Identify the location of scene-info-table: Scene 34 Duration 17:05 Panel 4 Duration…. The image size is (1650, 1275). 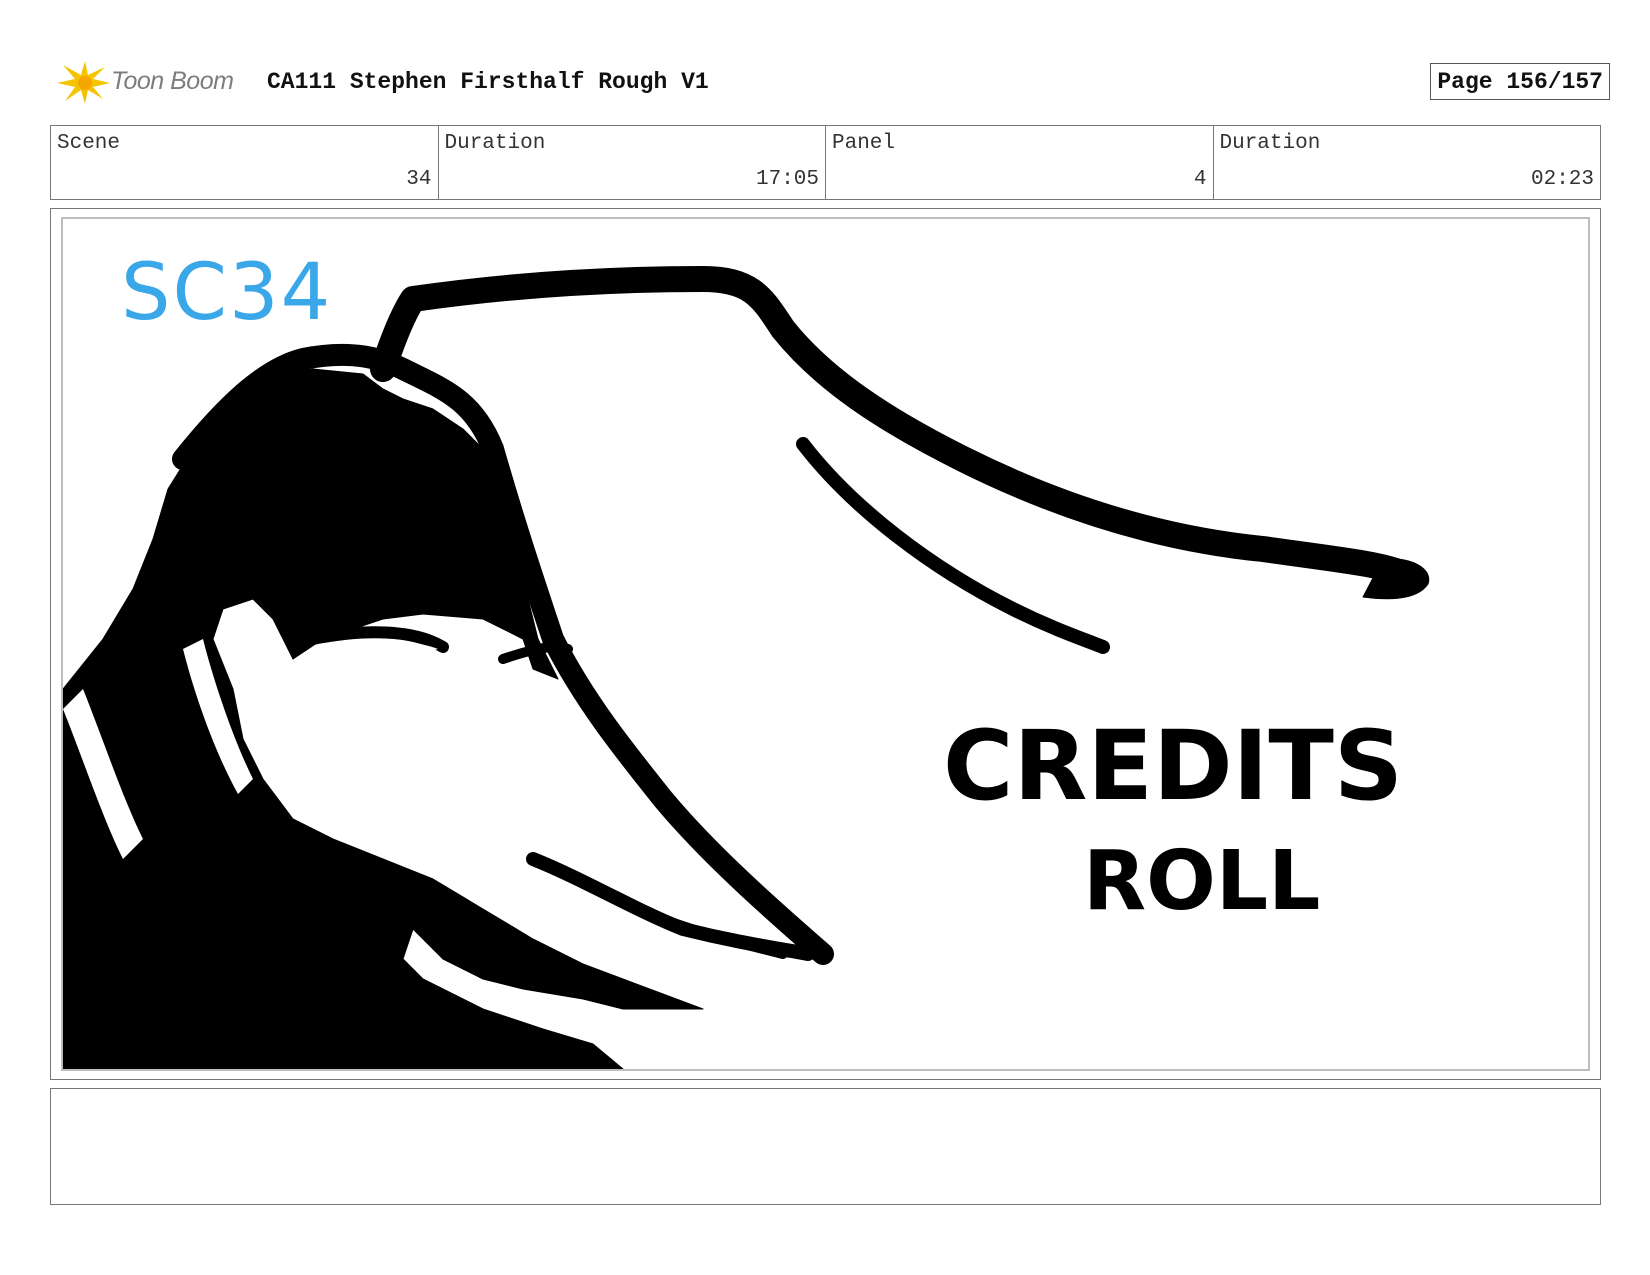
(825, 162).